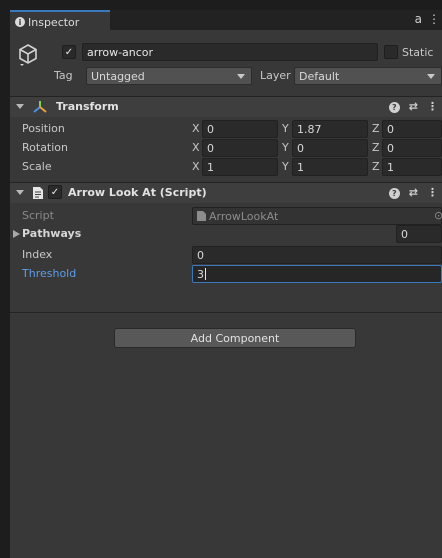  I want to click on script-header-icons: ? ⇄ ⋮, so click(413, 192).